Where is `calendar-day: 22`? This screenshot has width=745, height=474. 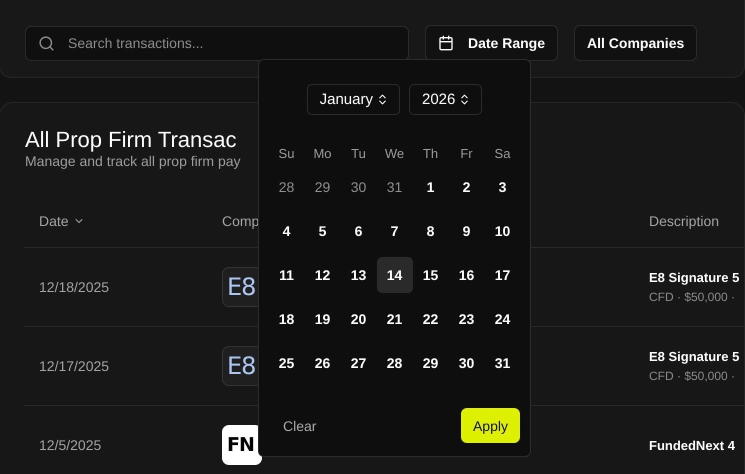 calendar-day: 22 is located at coordinates (430, 319).